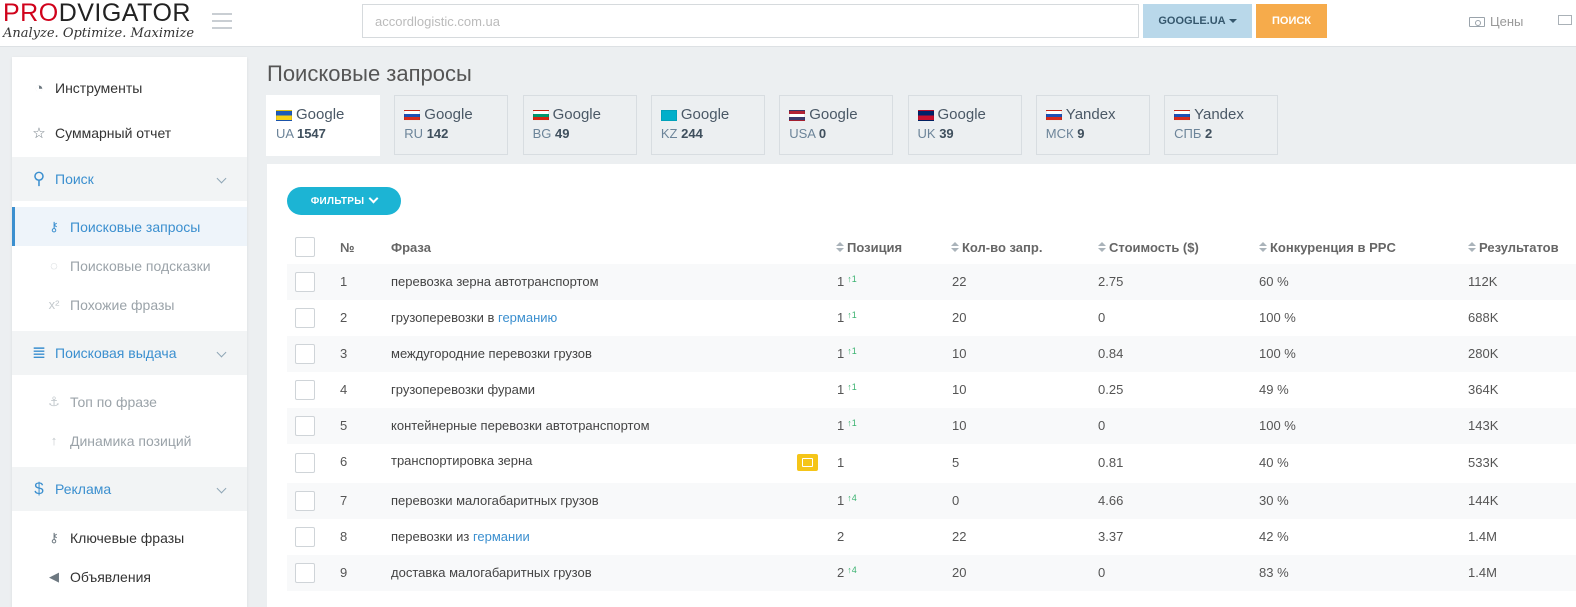 The image size is (1576, 607). What do you see at coordinates (347, 247) in the screenshot?
I see `col-num: №` at bounding box center [347, 247].